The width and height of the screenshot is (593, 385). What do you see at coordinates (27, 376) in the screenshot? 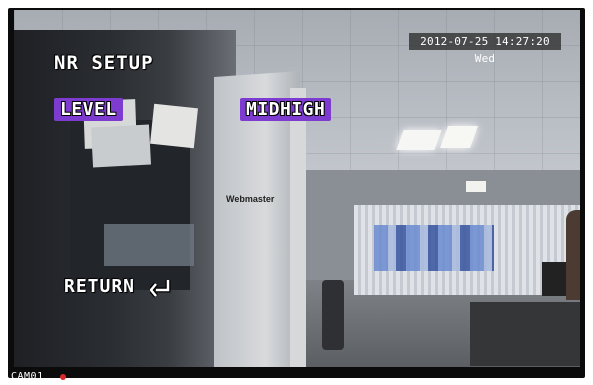
I see `camera-label: CAM01` at bounding box center [27, 376].